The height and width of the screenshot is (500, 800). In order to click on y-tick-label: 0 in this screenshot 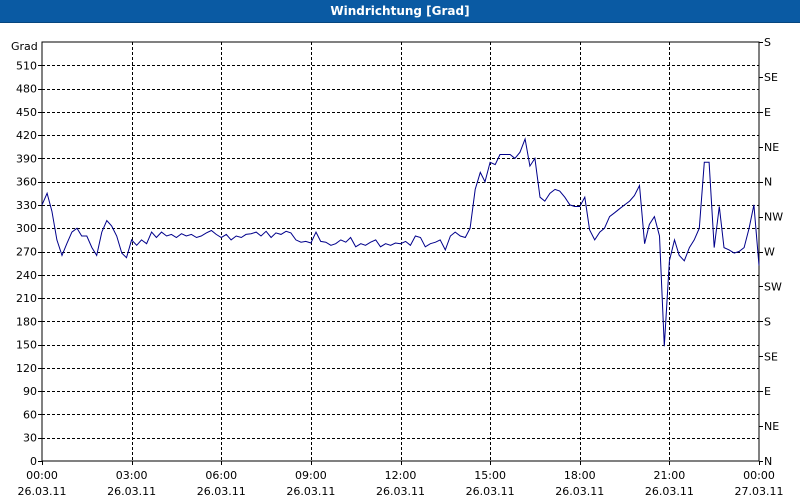, I will do `click(33, 461)`.